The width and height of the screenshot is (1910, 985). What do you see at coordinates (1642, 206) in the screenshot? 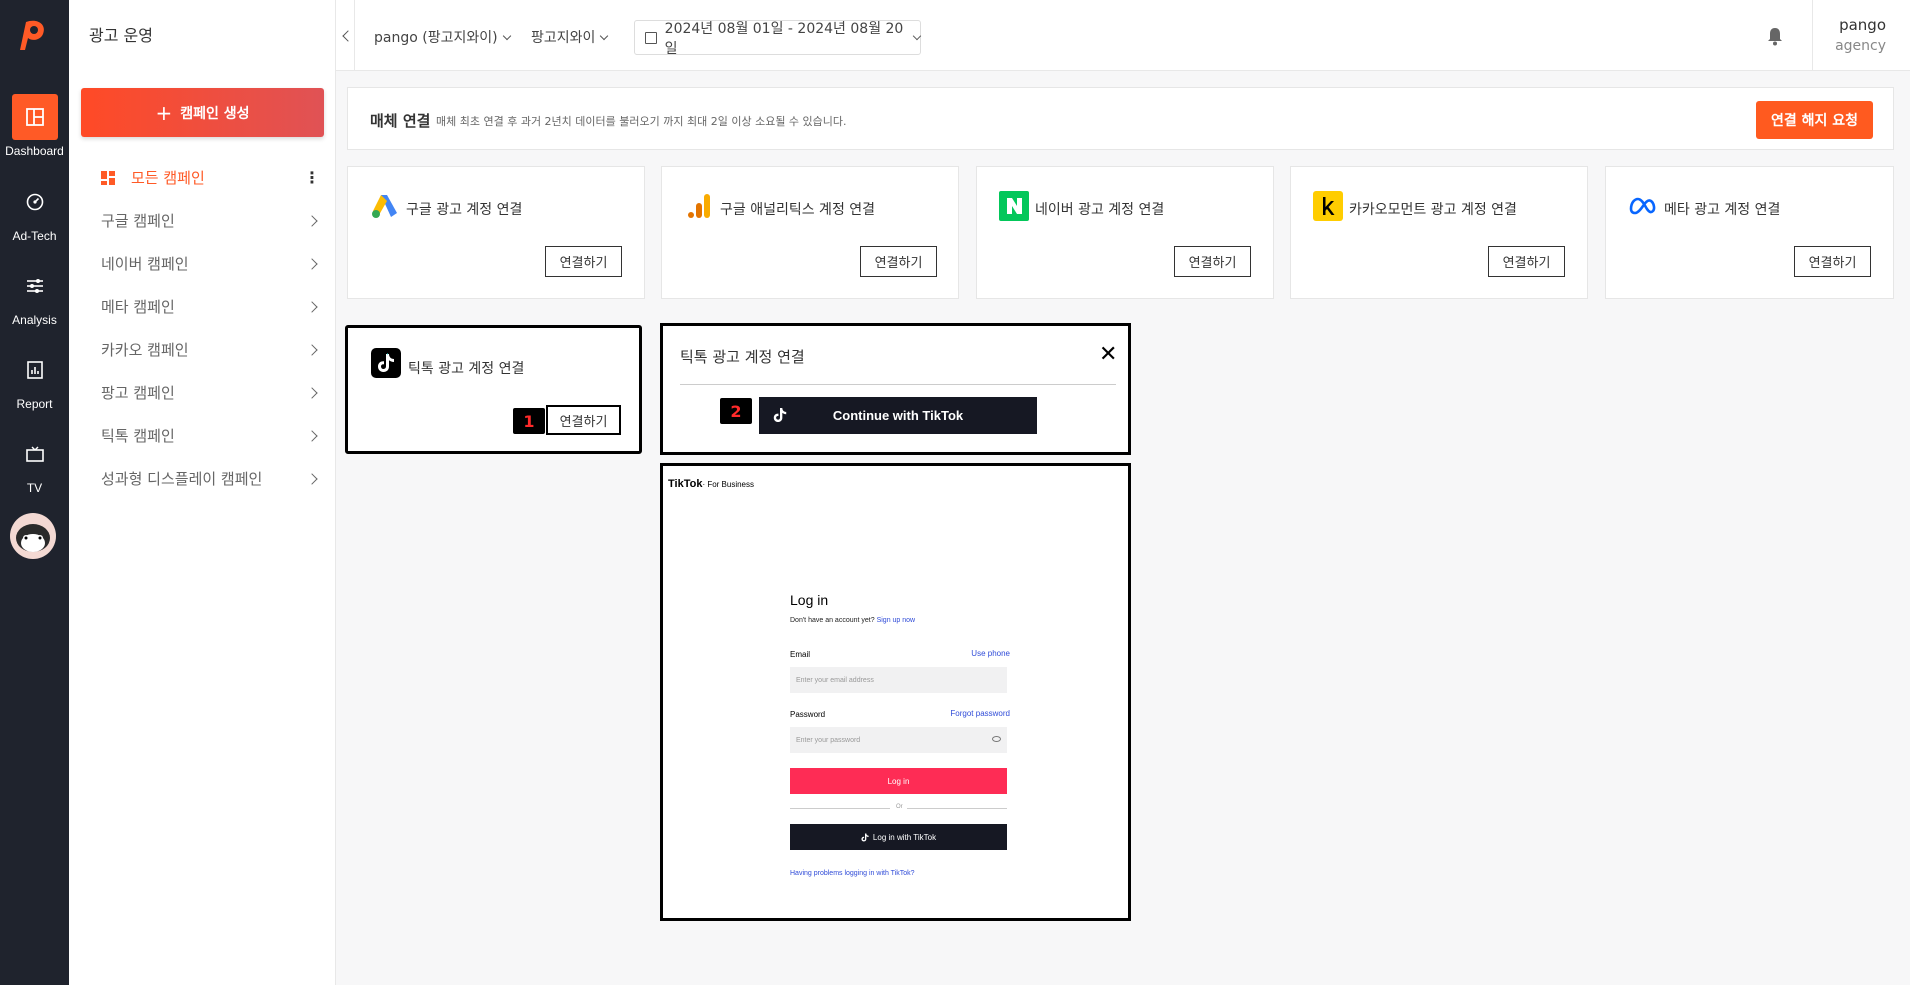
I see `meta-icon` at bounding box center [1642, 206].